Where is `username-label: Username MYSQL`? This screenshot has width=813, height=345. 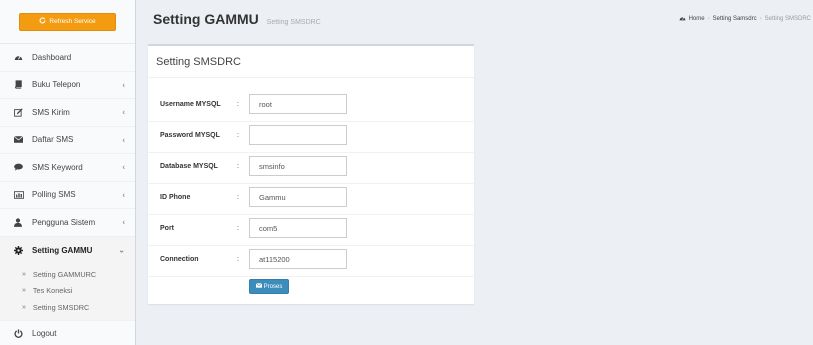
username-label: Username MYSQL is located at coordinates (190, 104).